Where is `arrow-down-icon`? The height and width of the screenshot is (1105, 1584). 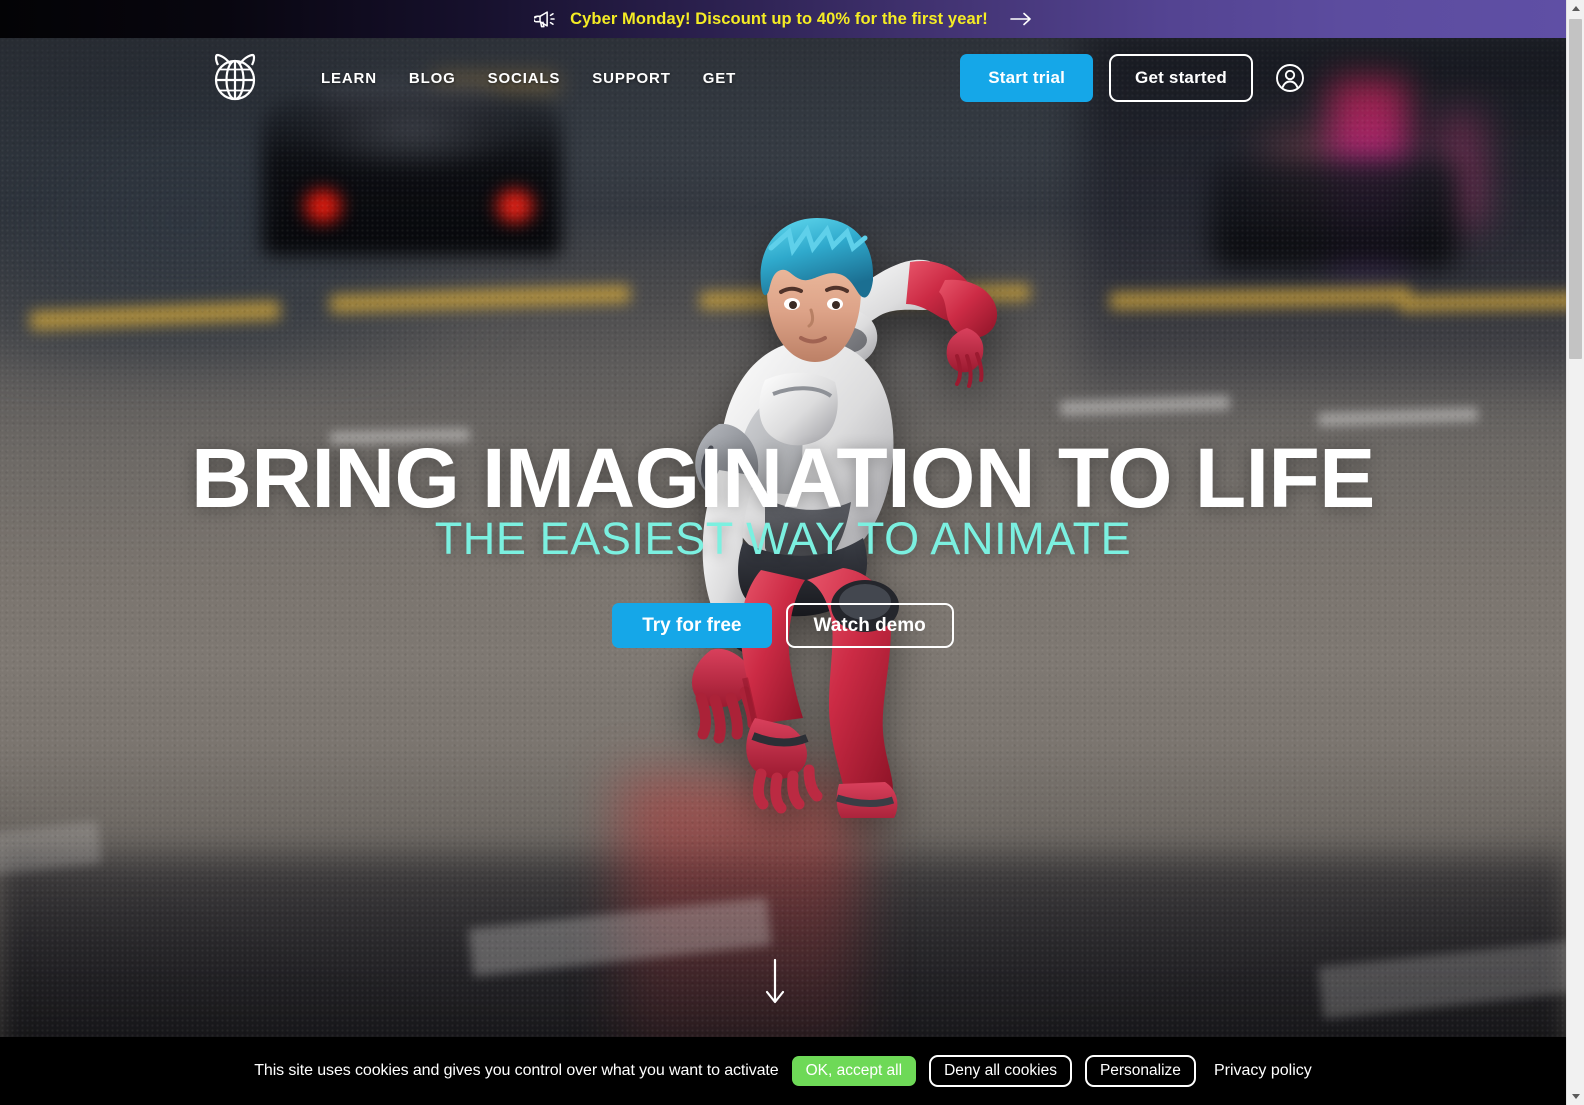
arrow-down-icon is located at coordinates (775, 982).